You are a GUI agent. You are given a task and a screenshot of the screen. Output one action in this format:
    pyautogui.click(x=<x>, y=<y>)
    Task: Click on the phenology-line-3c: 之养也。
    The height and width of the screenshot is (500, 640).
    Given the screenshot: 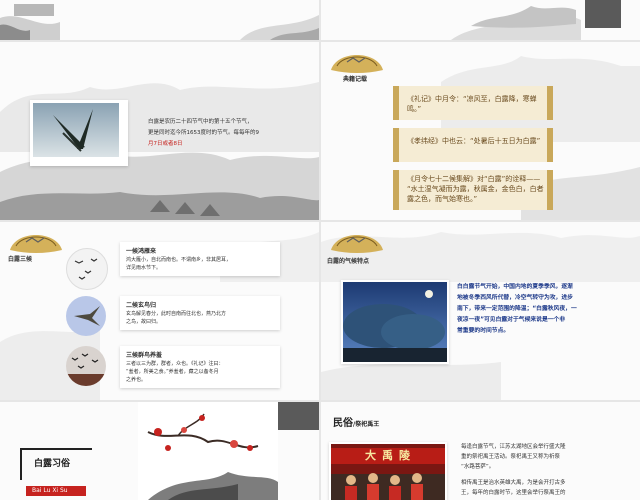 What is the action you would take?
    pyautogui.click(x=136, y=380)
    